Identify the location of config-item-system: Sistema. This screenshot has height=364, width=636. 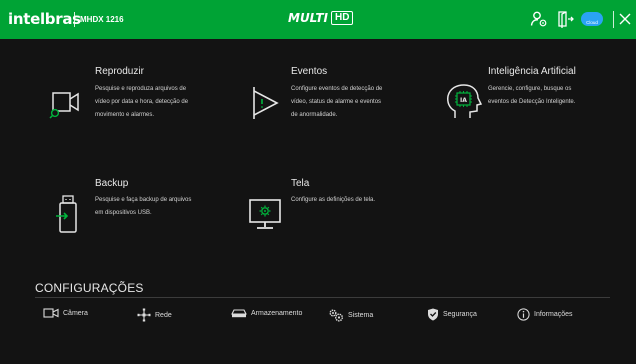
(350, 315).